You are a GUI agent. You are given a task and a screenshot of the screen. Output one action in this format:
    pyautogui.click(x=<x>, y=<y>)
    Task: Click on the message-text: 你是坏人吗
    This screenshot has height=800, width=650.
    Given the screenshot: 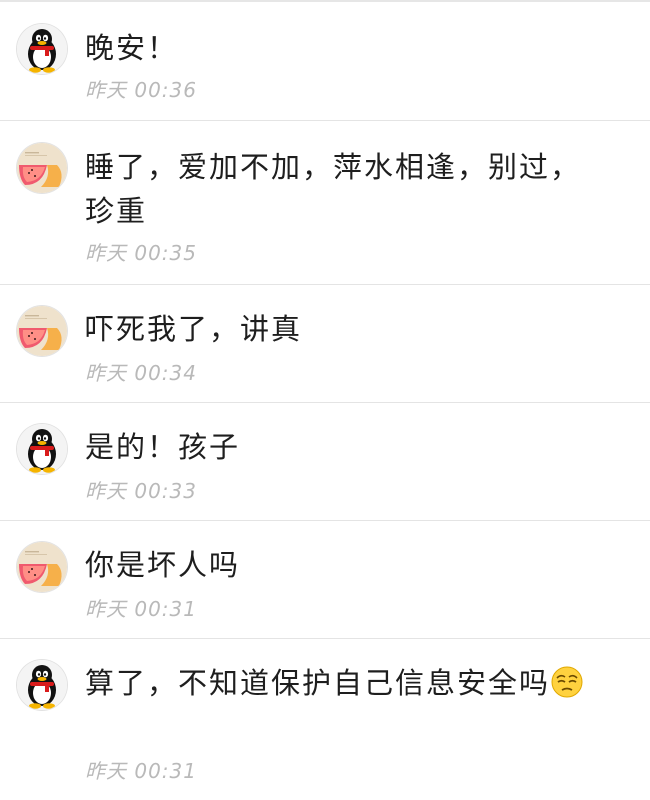 What is the action you would take?
    pyautogui.click(x=163, y=565)
    